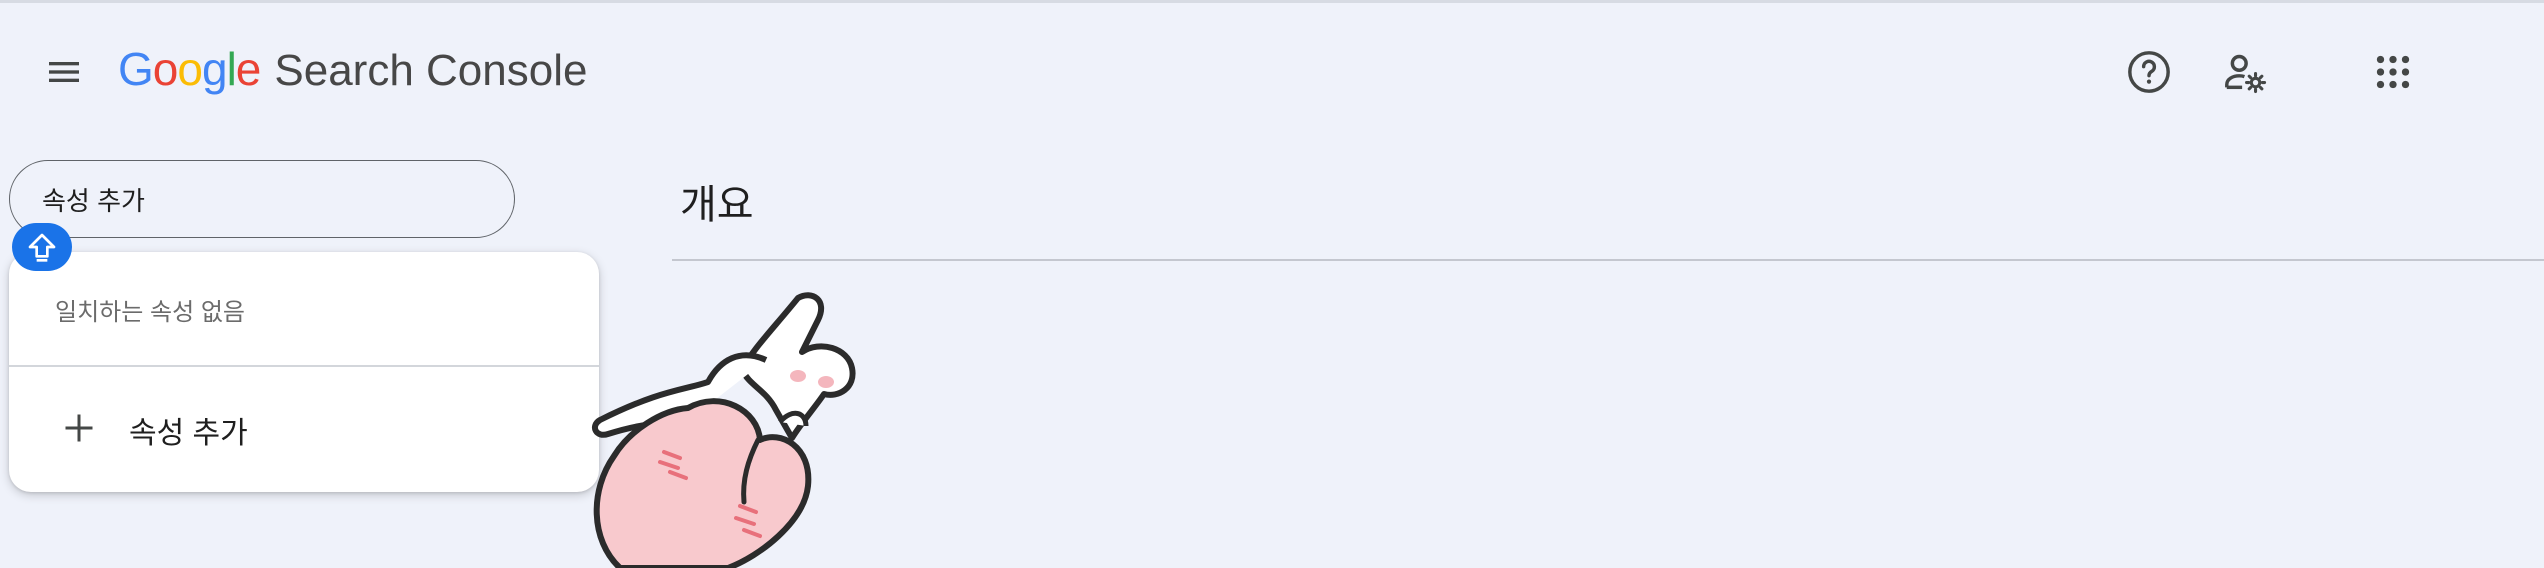 Image resolution: width=2544 pixels, height=568 pixels. I want to click on google-letter: g, so click(214, 69).